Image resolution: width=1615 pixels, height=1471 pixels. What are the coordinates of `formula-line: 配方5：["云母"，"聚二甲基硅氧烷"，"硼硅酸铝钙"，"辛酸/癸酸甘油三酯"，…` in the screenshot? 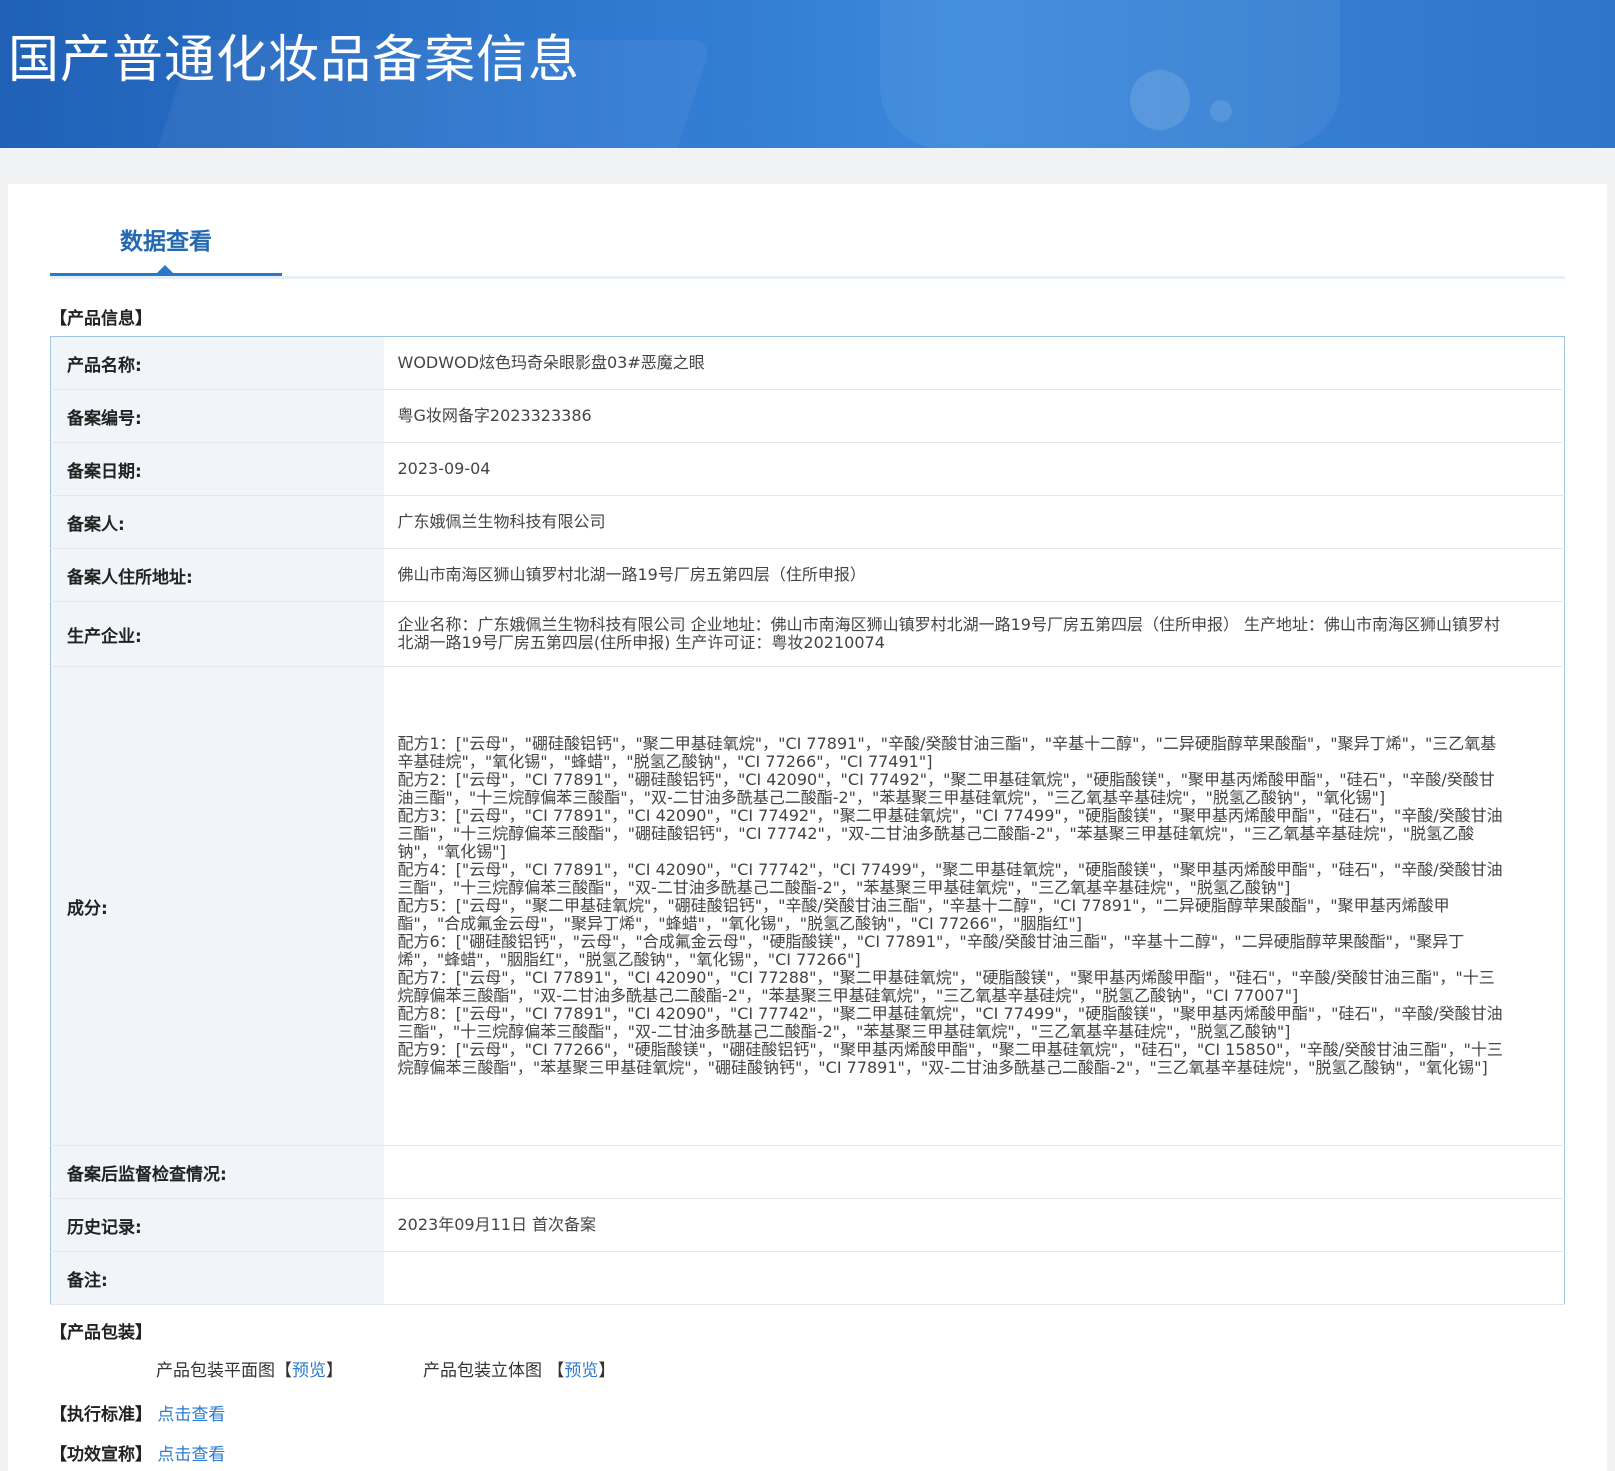 It's located at (923, 914).